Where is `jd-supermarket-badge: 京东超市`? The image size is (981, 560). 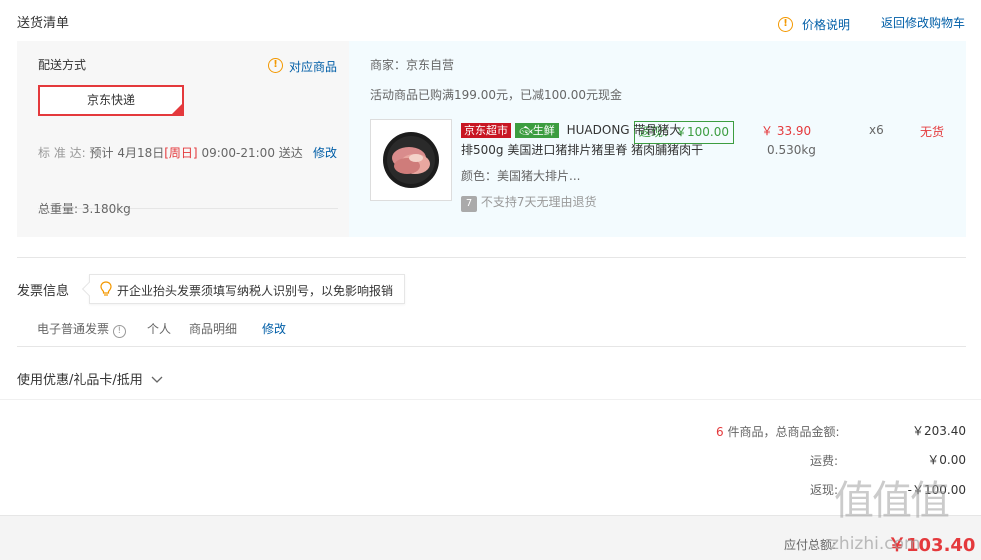 jd-supermarket-badge: 京东超市 is located at coordinates (486, 130).